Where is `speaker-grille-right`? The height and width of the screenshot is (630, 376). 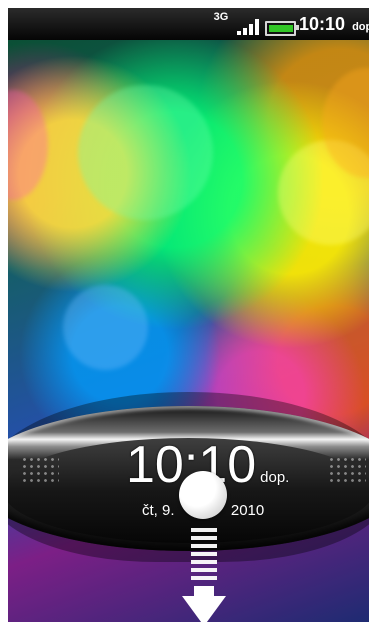 speaker-grille-right is located at coordinates (347, 470).